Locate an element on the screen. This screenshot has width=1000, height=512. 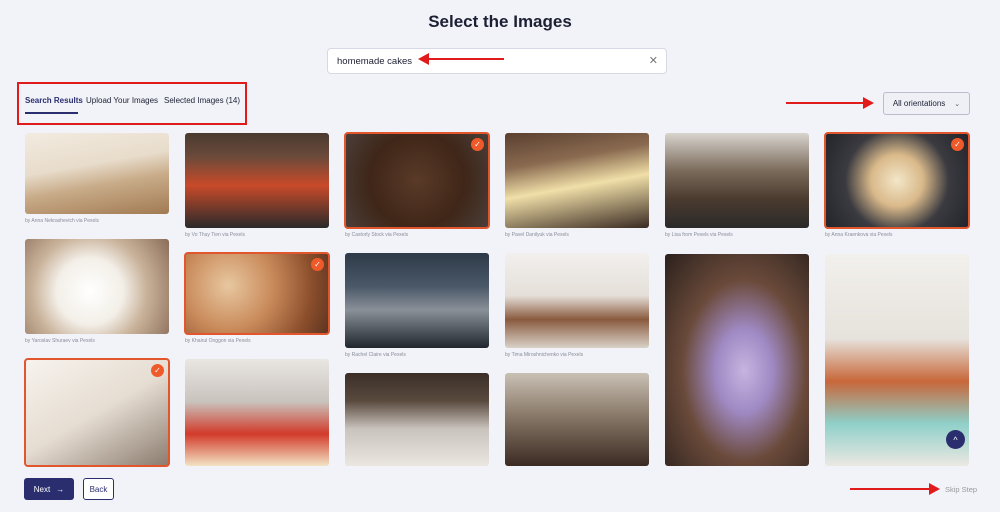
arrow-right-icon: → is located at coordinates (60, 489).